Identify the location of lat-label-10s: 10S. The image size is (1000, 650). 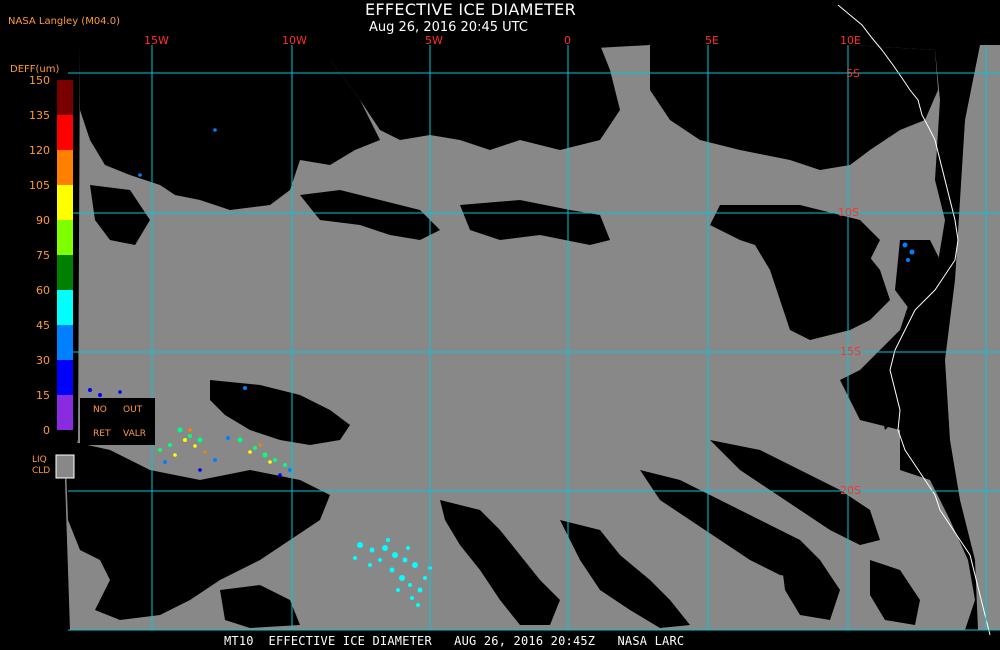
(848, 212).